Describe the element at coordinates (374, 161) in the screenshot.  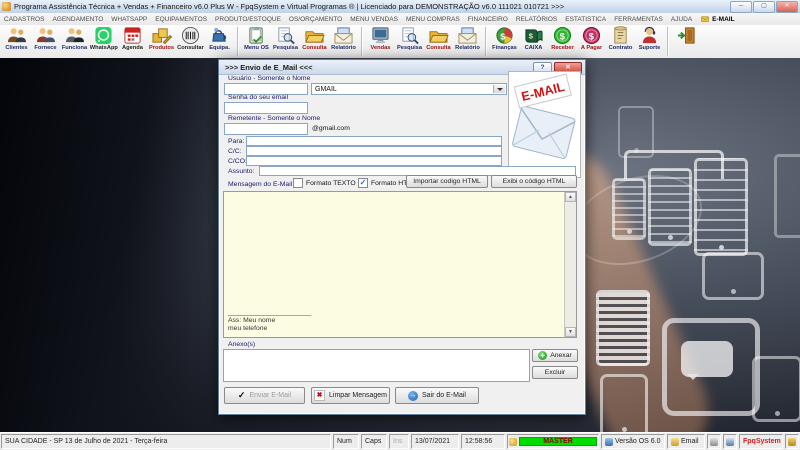
I see `cco-input` at that location.